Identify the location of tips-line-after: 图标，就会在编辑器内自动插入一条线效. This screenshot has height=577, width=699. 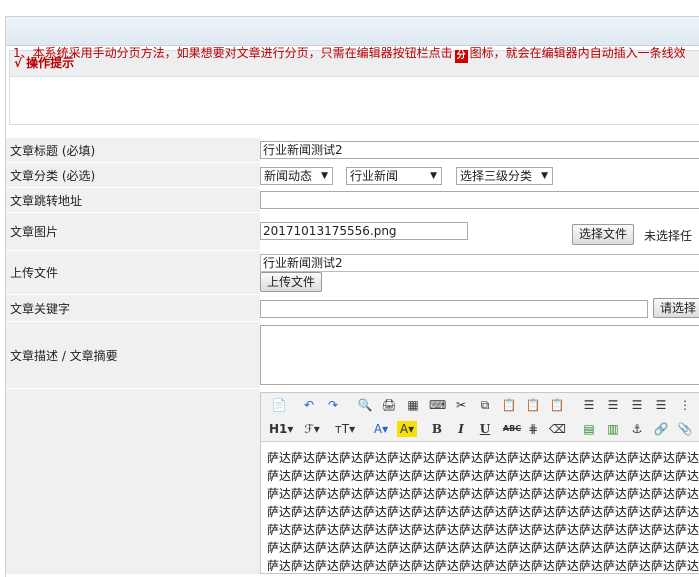
(577, 53).